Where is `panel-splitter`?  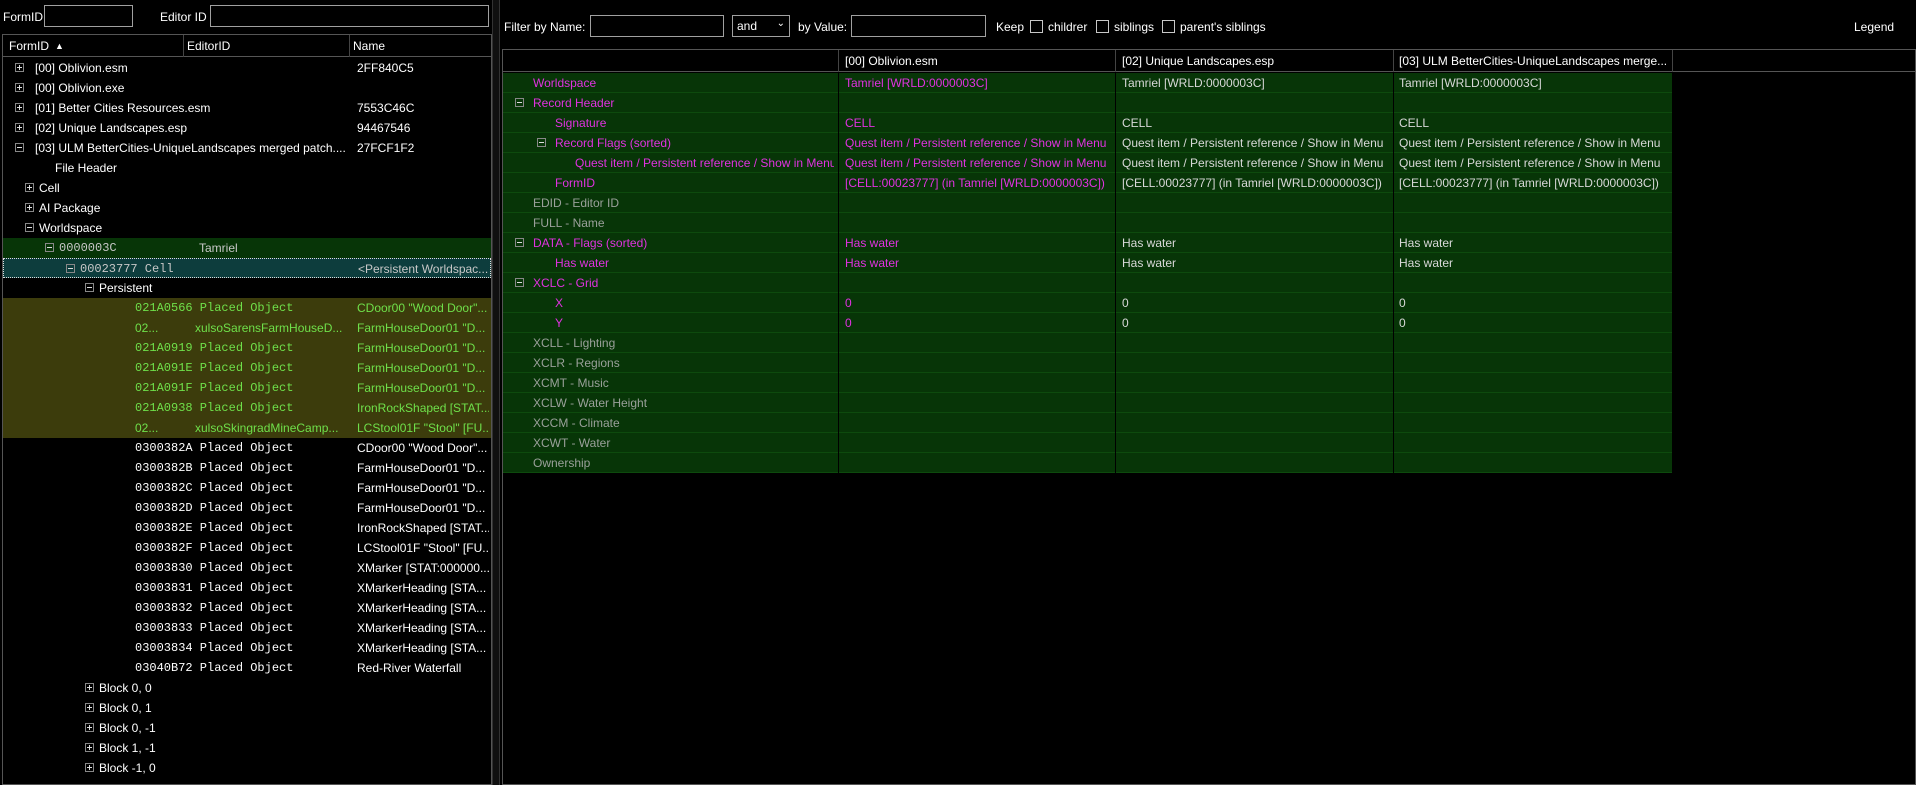
panel-splitter is located at coordinates (496, 392).